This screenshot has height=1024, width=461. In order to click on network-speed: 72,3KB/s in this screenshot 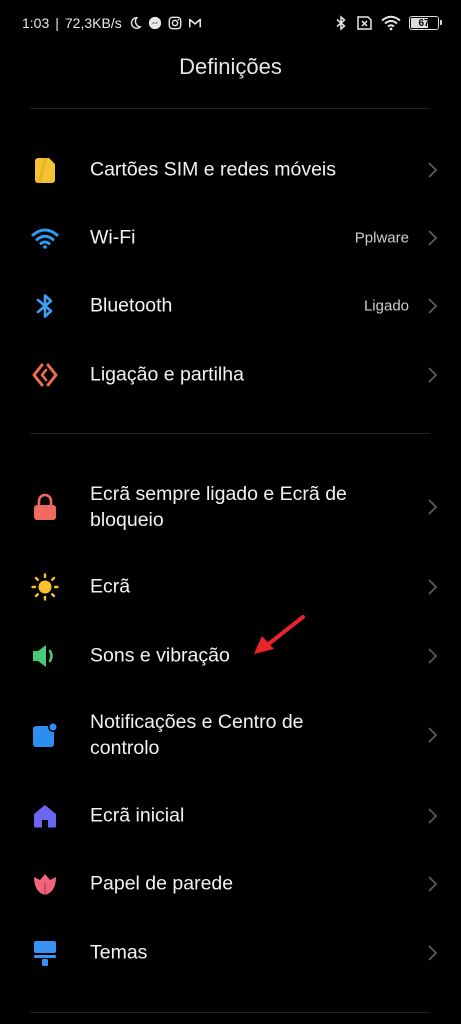, I will do `click(93, 23)`.